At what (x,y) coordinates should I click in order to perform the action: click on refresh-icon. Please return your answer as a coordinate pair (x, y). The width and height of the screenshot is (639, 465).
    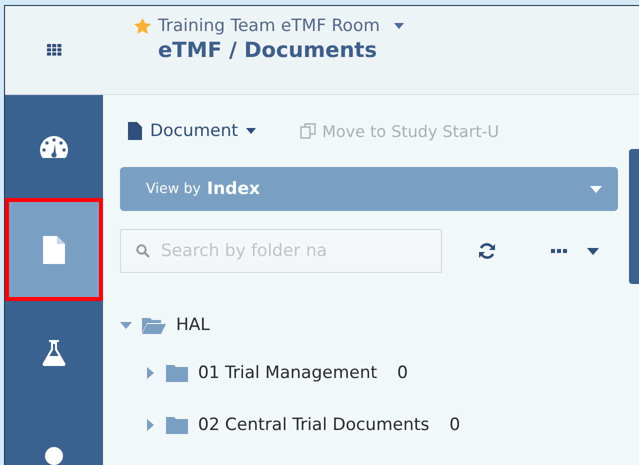
    Looking at the image, I should click on (487, 251).